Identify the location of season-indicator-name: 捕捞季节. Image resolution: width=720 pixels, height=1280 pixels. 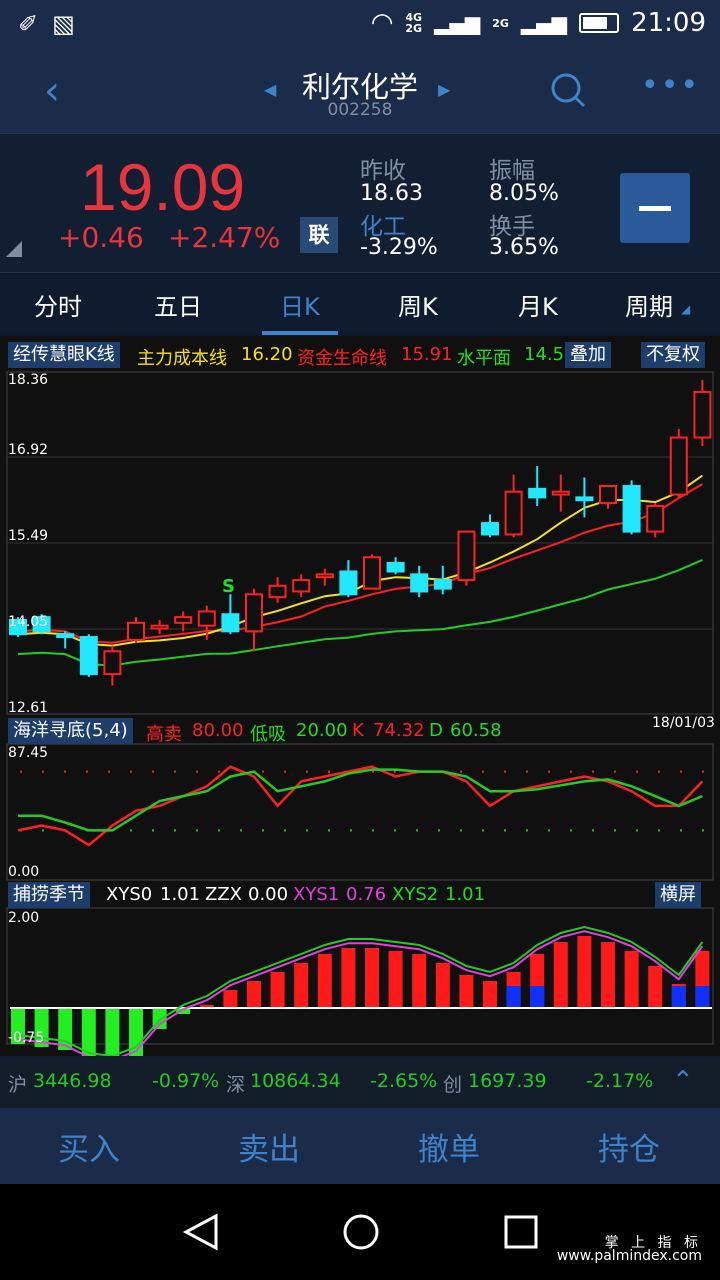
(49, 895).